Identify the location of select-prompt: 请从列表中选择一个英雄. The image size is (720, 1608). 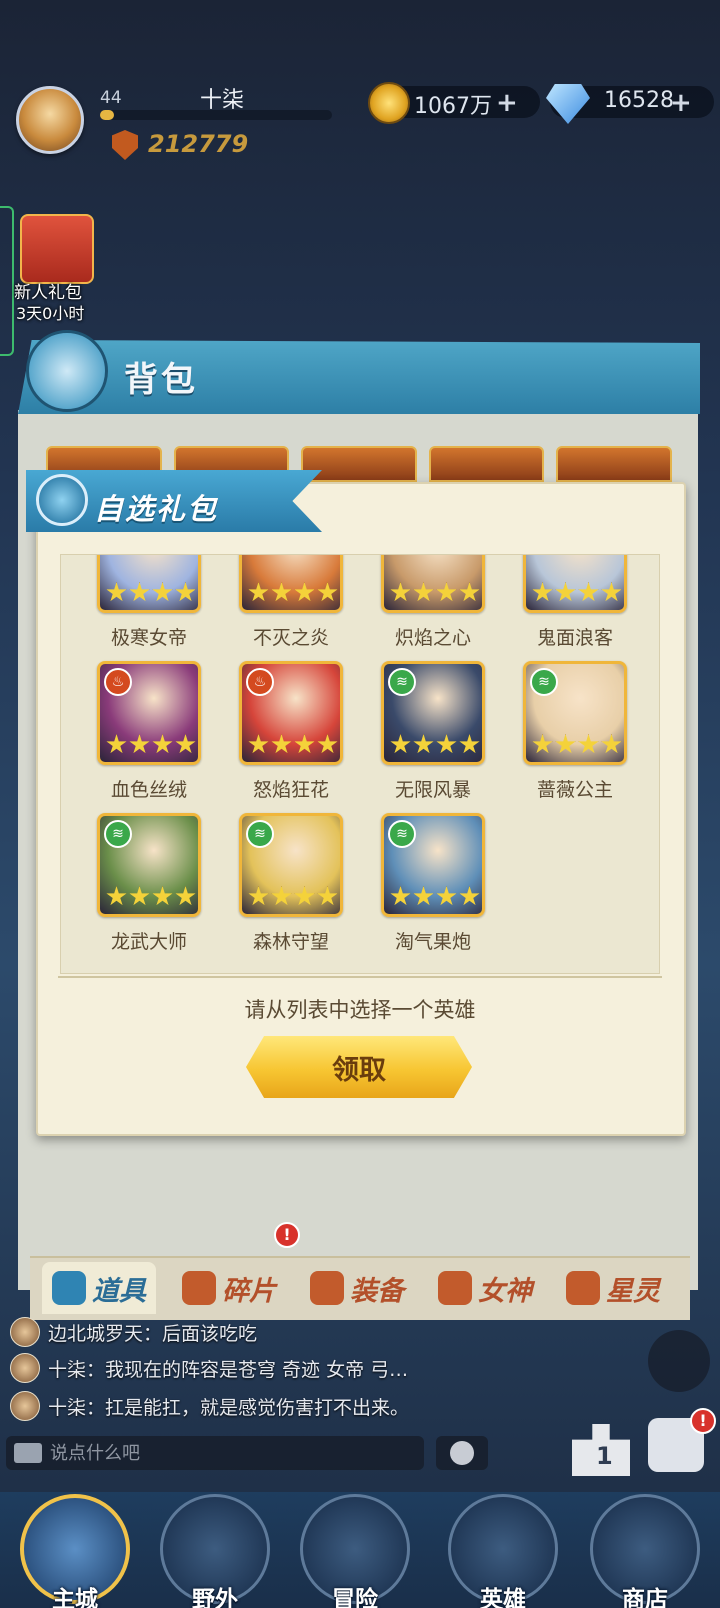
(360, 1010).